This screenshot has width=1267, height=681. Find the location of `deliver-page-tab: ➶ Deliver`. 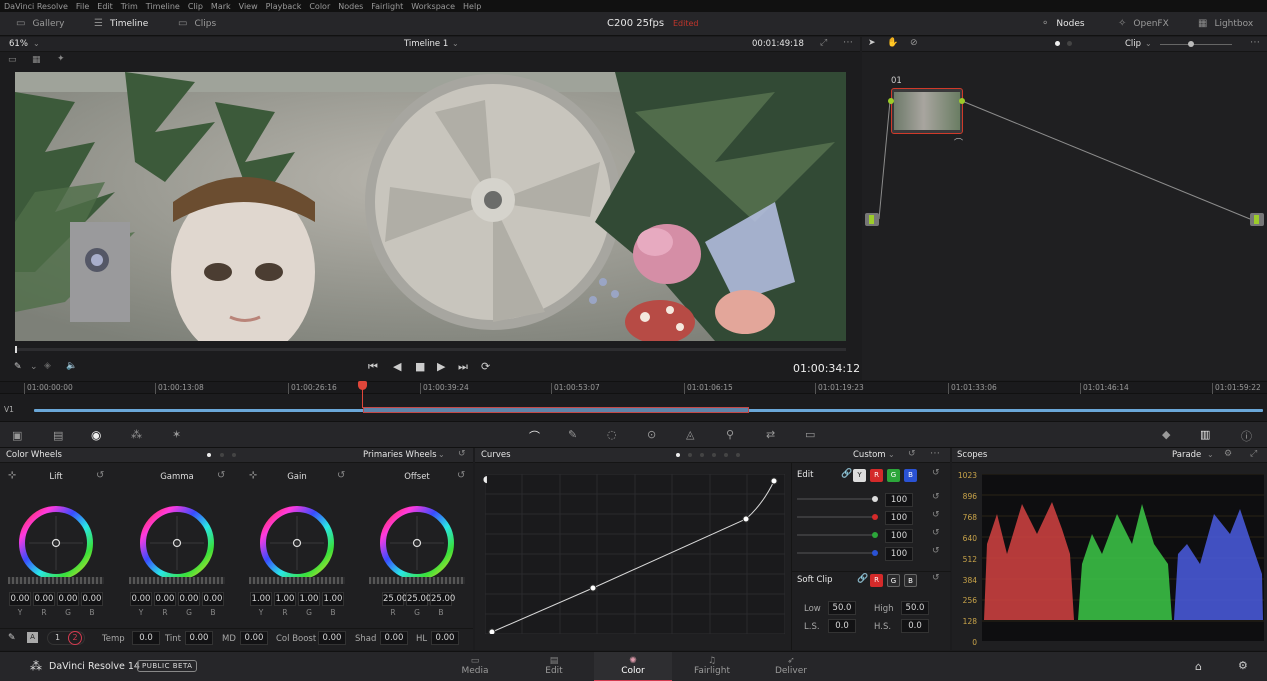

deliver-page-tab: ➶ Deliver is located at coordinates (791, 666).